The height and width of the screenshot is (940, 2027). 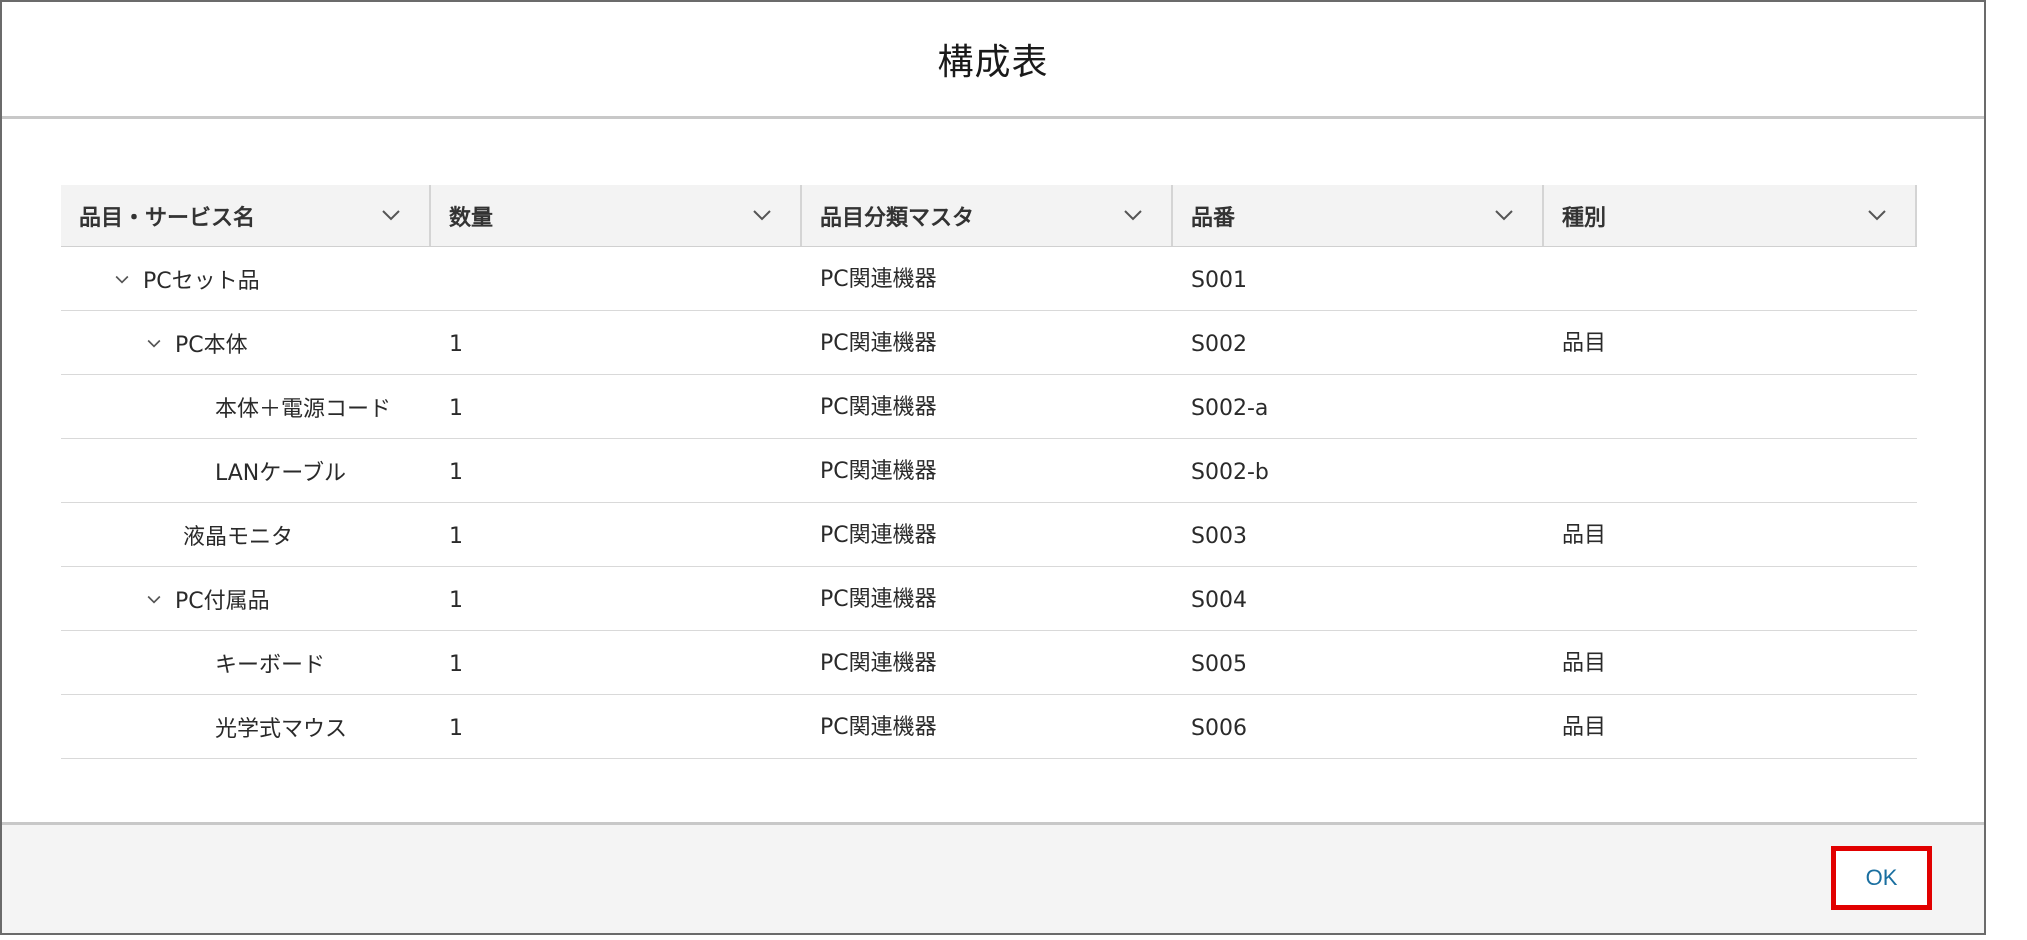 What do you see at coordinates (1219, 728) in the screenshot?
I see `part-number-cell: S006` at bounding box center [1219, 728].